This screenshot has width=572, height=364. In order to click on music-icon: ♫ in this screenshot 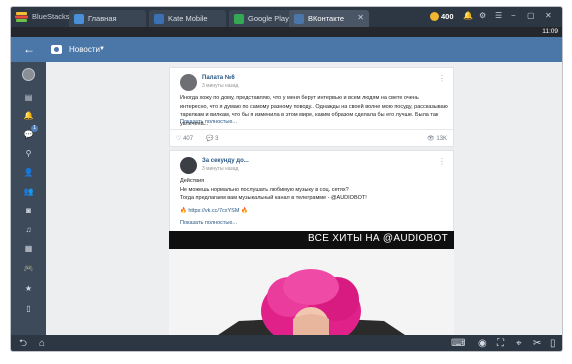, I will do `click(28, 229)`.